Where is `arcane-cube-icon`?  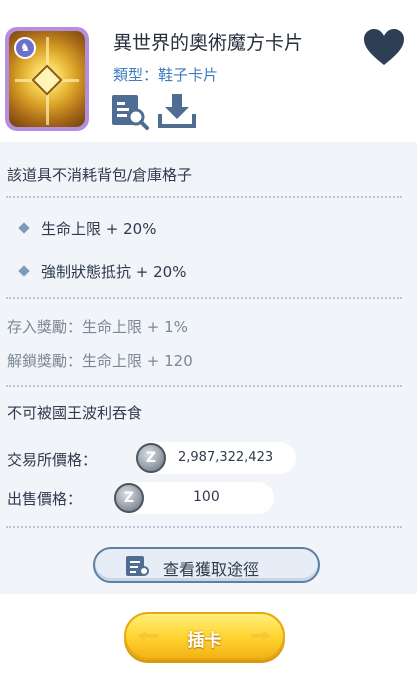
arcane-cube-icon is located at coordinates (47, 80).